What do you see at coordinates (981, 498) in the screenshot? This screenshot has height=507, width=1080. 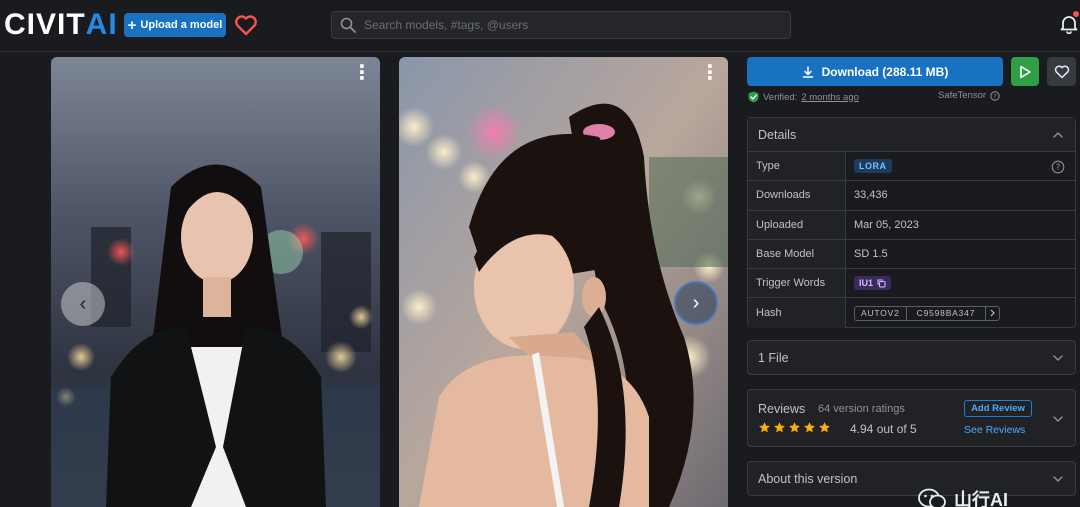 I see `watermark-text: 山行AI` at bounding box center [981, 498].